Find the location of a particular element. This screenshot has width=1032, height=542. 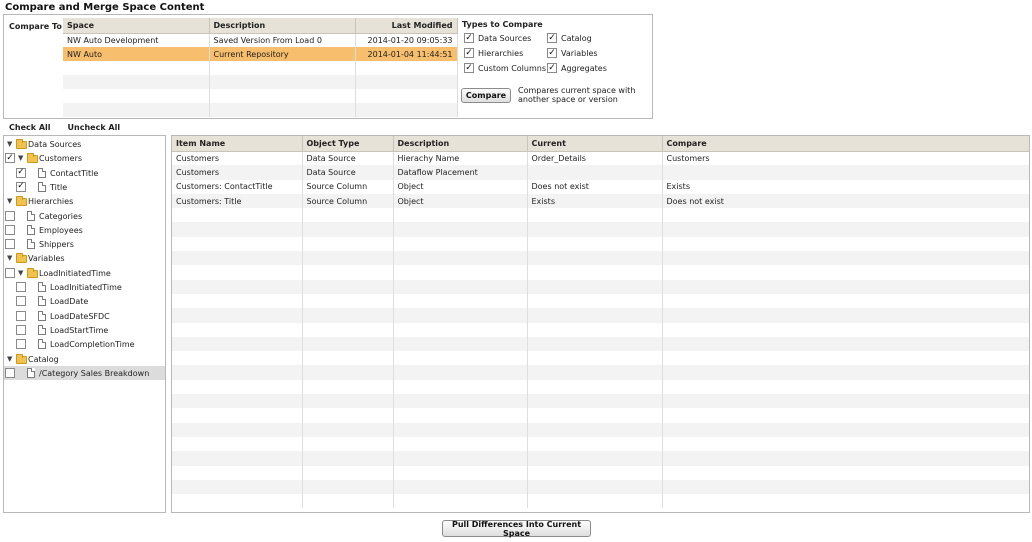

grid-cell: Dataflow Placement is located at coordinates (460, 172).